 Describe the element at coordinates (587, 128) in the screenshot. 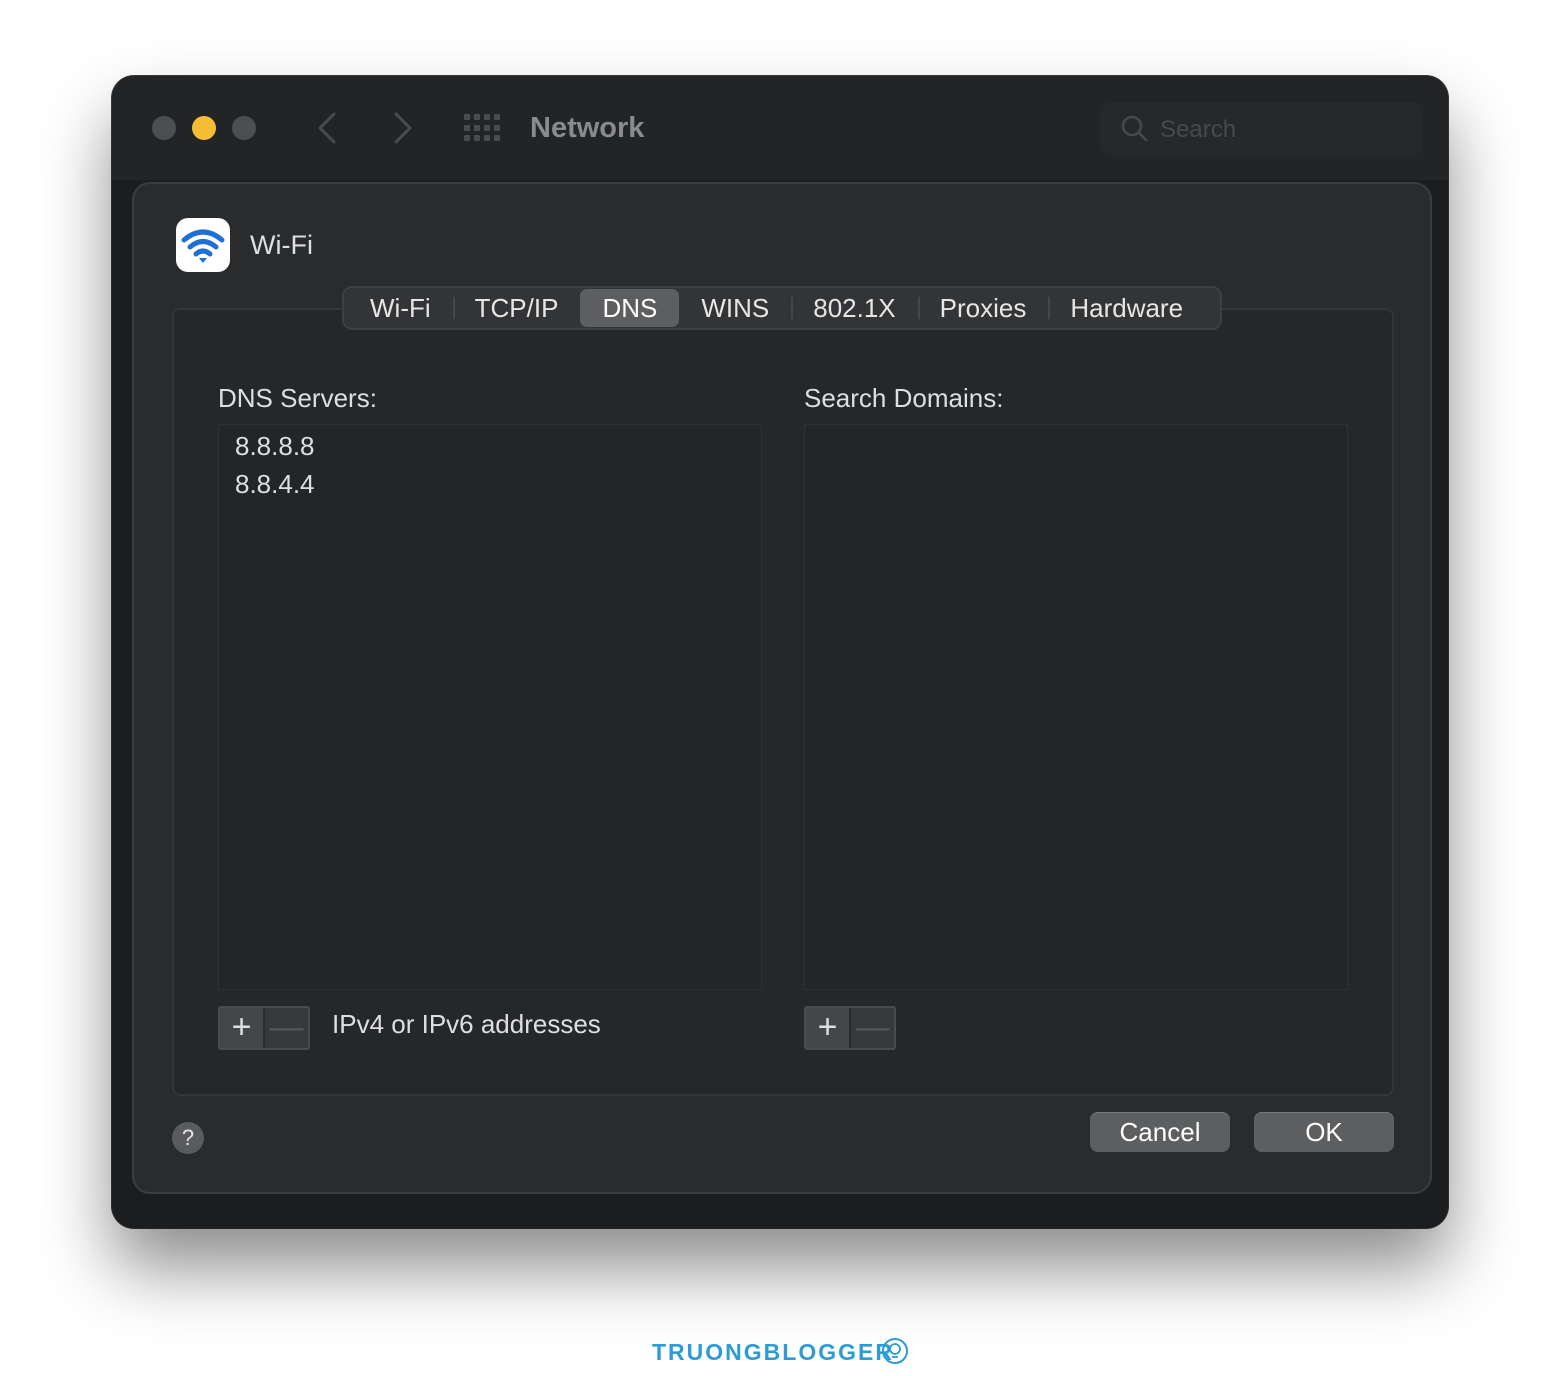

I see `window-title: Network` at that location.